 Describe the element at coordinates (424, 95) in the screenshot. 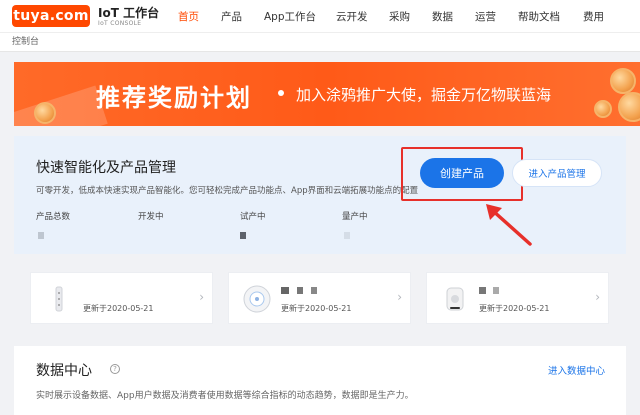

I see `banner-subtitle: 加入涂鸦推广大使，掘金万亿物联蓝海` at that location.